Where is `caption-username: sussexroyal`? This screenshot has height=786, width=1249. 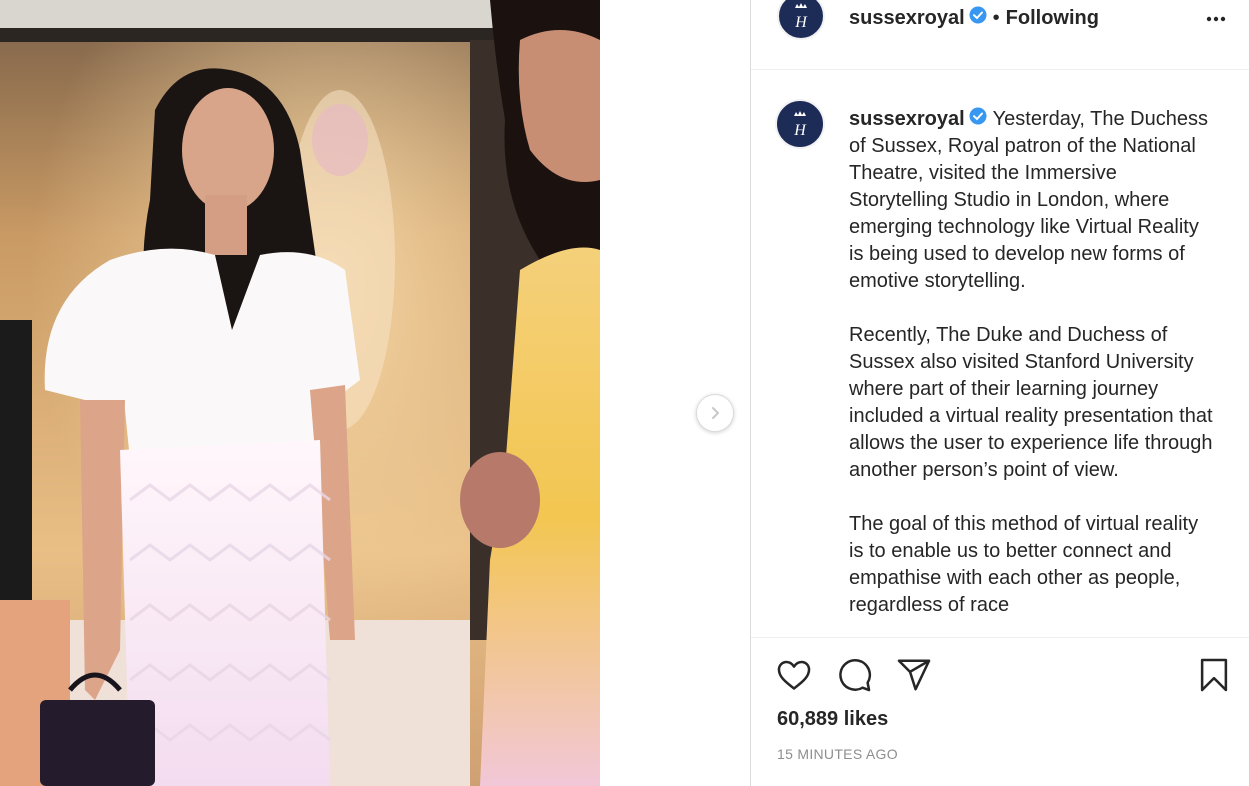
caption-username: sussexroyal is located at coordinates (907, 119).